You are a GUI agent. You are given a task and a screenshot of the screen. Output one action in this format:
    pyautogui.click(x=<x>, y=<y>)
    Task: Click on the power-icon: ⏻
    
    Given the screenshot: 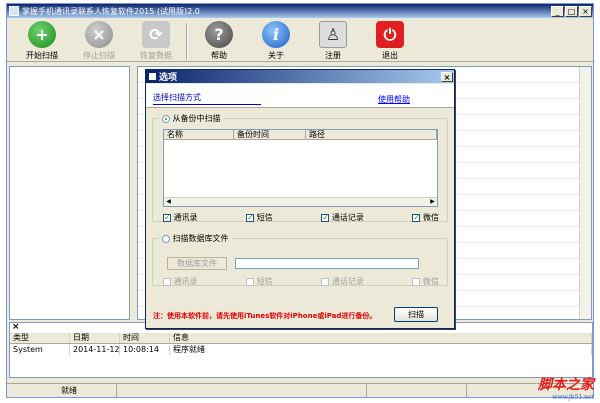 What is the action you would take?
    pyautogui.click(x=390, y=34)
    